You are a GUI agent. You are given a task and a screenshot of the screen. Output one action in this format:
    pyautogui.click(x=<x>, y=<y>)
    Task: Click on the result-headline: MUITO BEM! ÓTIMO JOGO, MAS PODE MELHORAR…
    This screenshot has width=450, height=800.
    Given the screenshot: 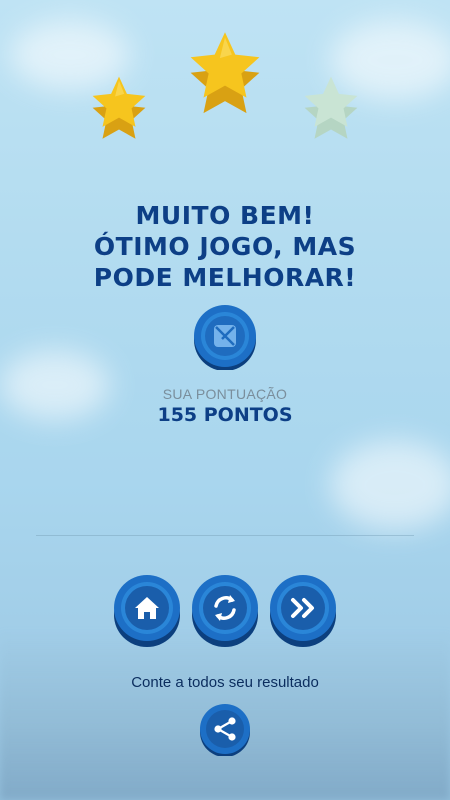 What is the action you would take?
    pyautogui.click(x=225, y=246)
    